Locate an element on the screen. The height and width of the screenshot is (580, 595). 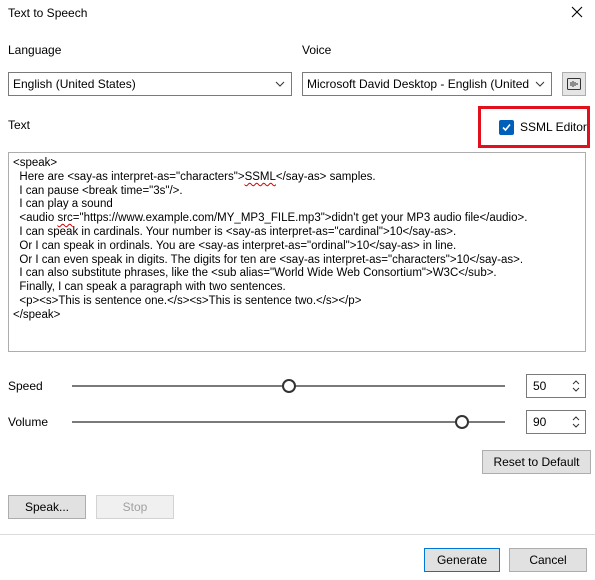
ssml-editor-checkbox is located at coordinates (506, 127).